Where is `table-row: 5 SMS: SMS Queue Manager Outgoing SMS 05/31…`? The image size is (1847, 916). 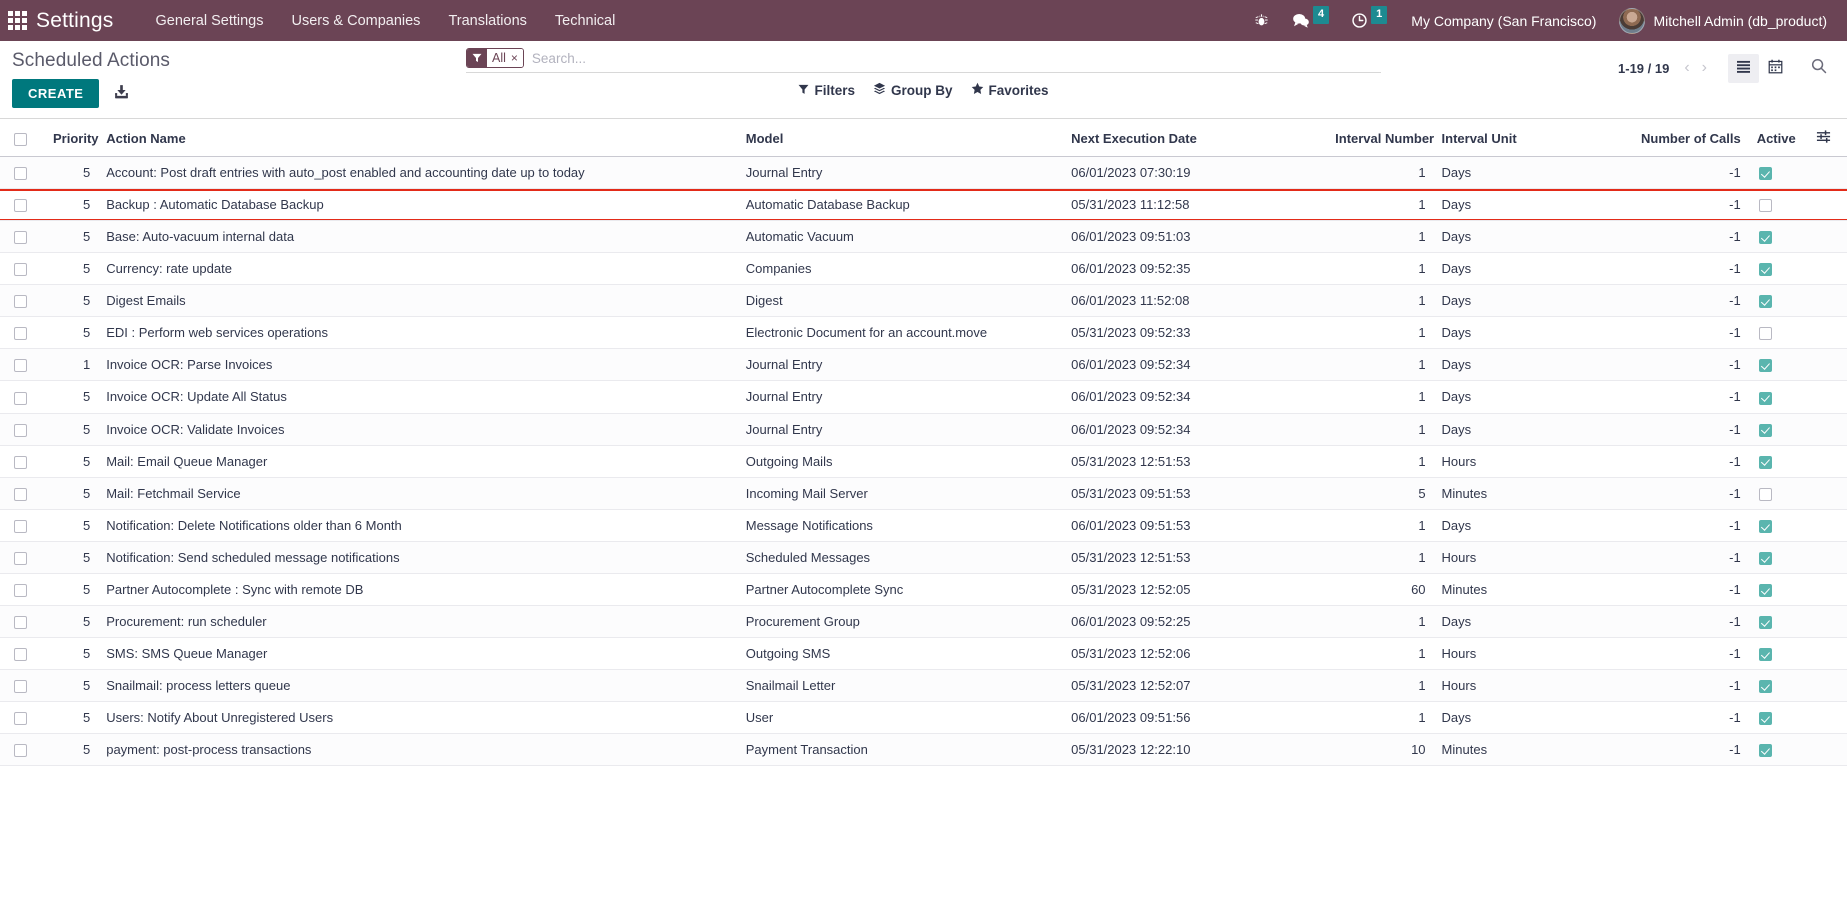
table-row: 5 SMS: SMS Queue Manager Outgoing SMS 05/31… is located at coordinates (923, 654).